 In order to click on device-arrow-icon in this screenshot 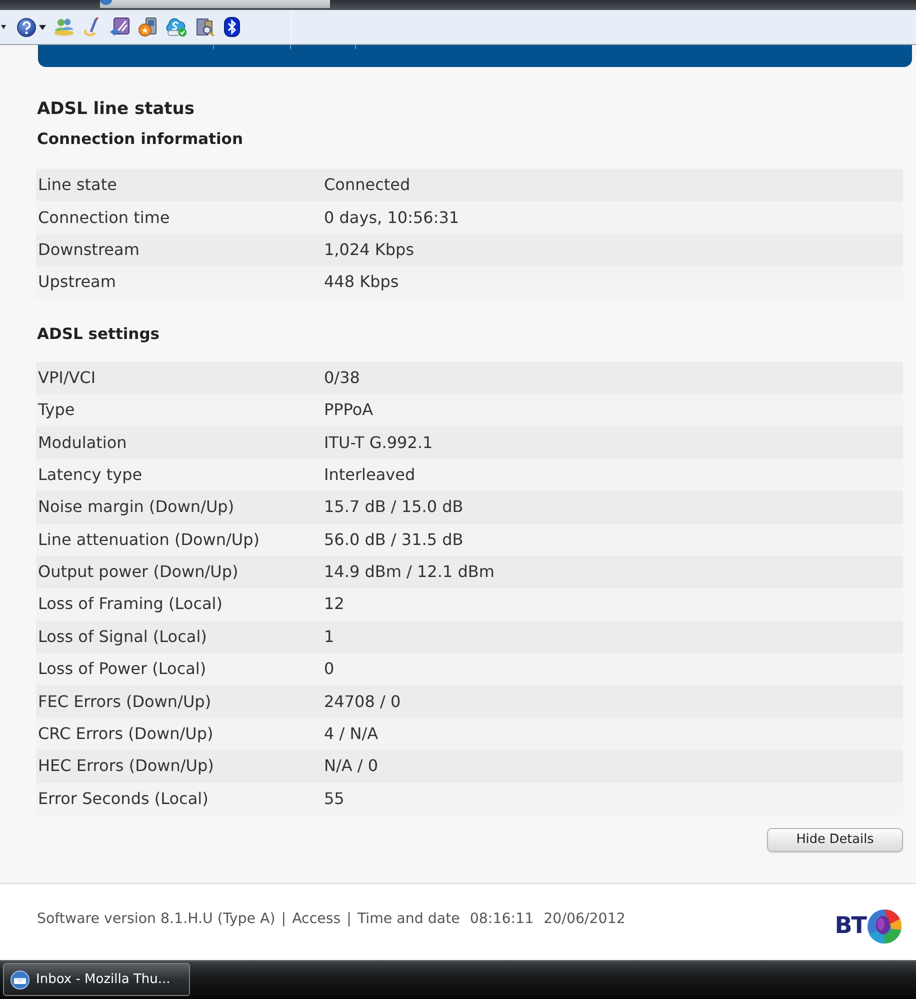, I will do `click(120, 27)`.